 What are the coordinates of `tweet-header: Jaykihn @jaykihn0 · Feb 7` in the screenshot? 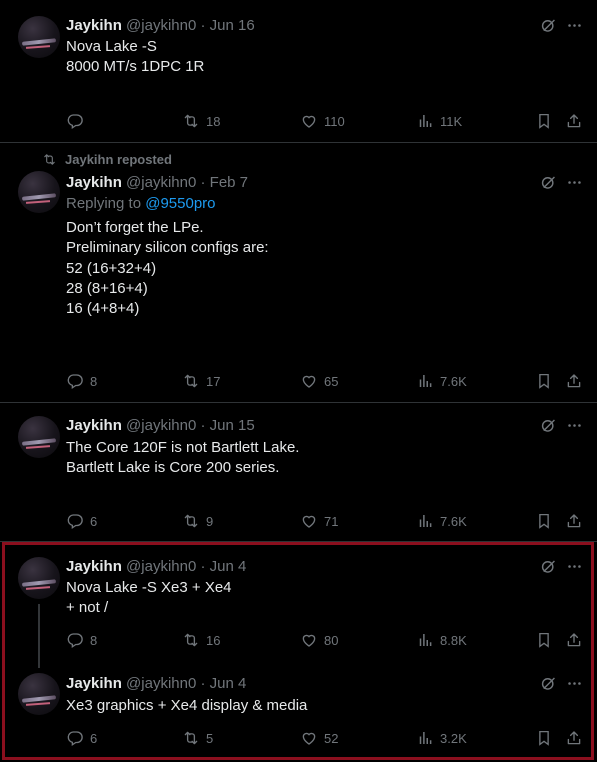 It's located at (157, 182).